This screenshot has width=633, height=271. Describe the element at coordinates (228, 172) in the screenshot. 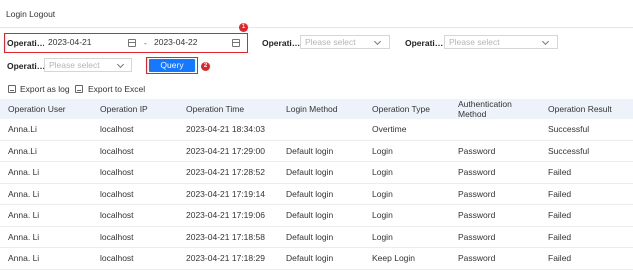

I see `table-cell: 2023-04-21 17:28:52` at that location.